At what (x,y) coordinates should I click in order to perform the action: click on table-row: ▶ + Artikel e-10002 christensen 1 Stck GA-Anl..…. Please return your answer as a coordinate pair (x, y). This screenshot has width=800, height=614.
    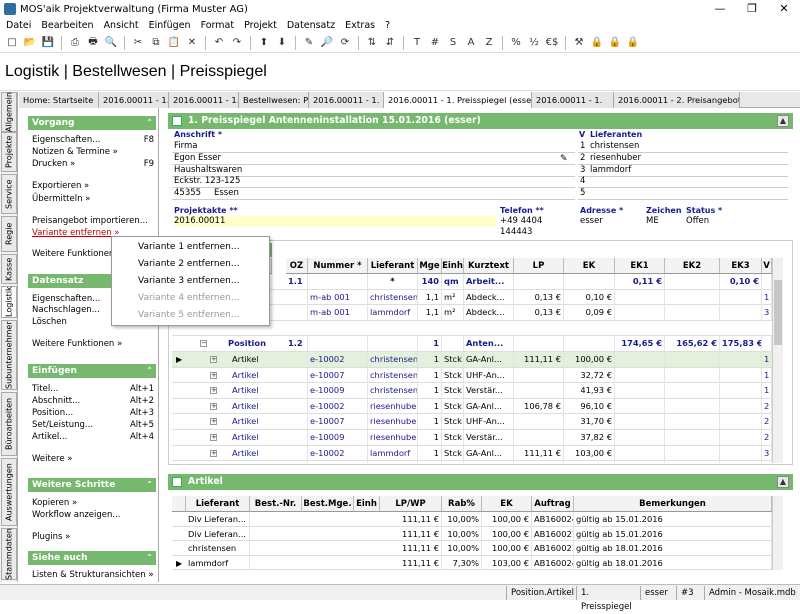
    Looking at the image, I should click on (472, 360).